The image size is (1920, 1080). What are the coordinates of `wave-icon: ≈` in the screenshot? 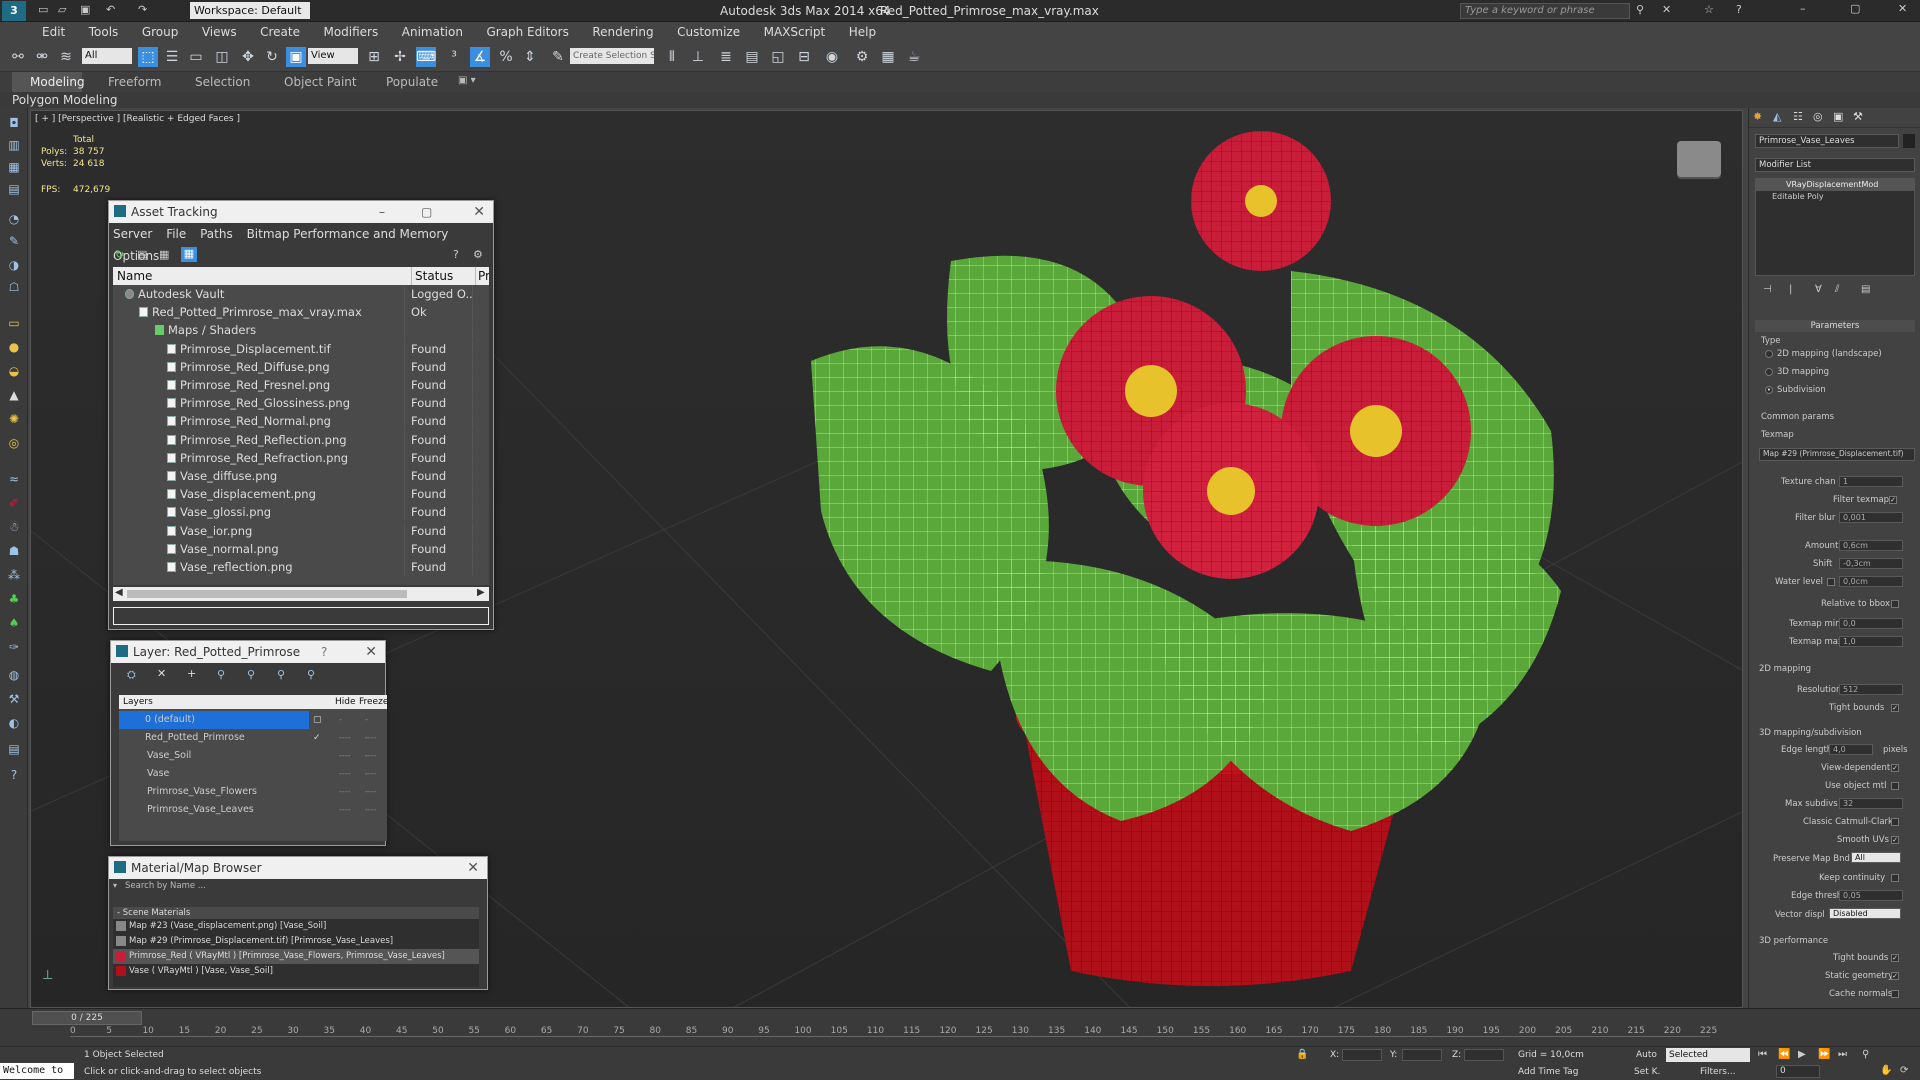 It's located at (14, 480).